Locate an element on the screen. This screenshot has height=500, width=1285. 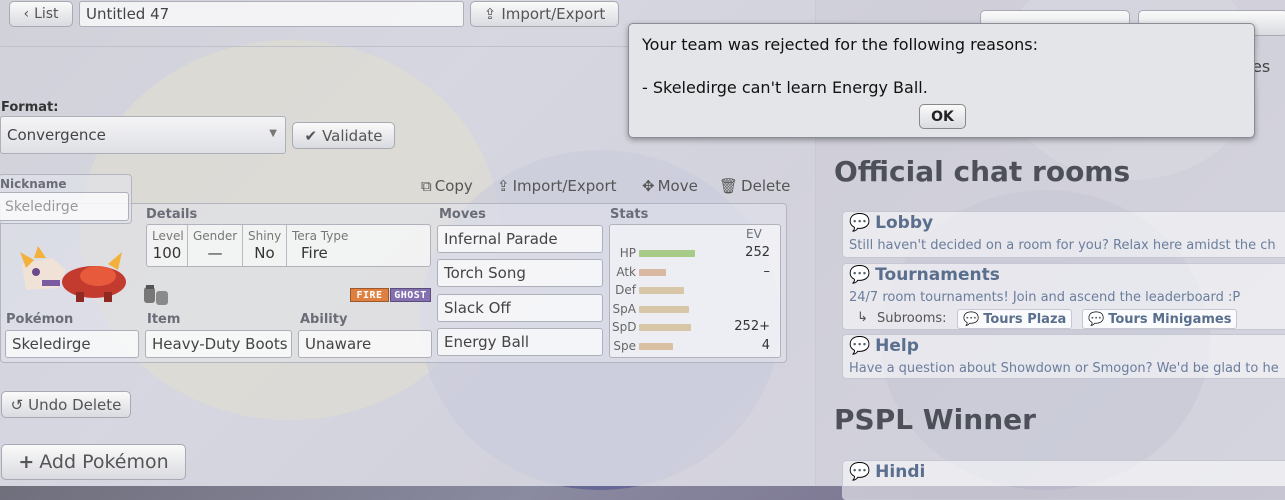
item-input: Heavy-Duty Boots is located at coordinates (218, 344).